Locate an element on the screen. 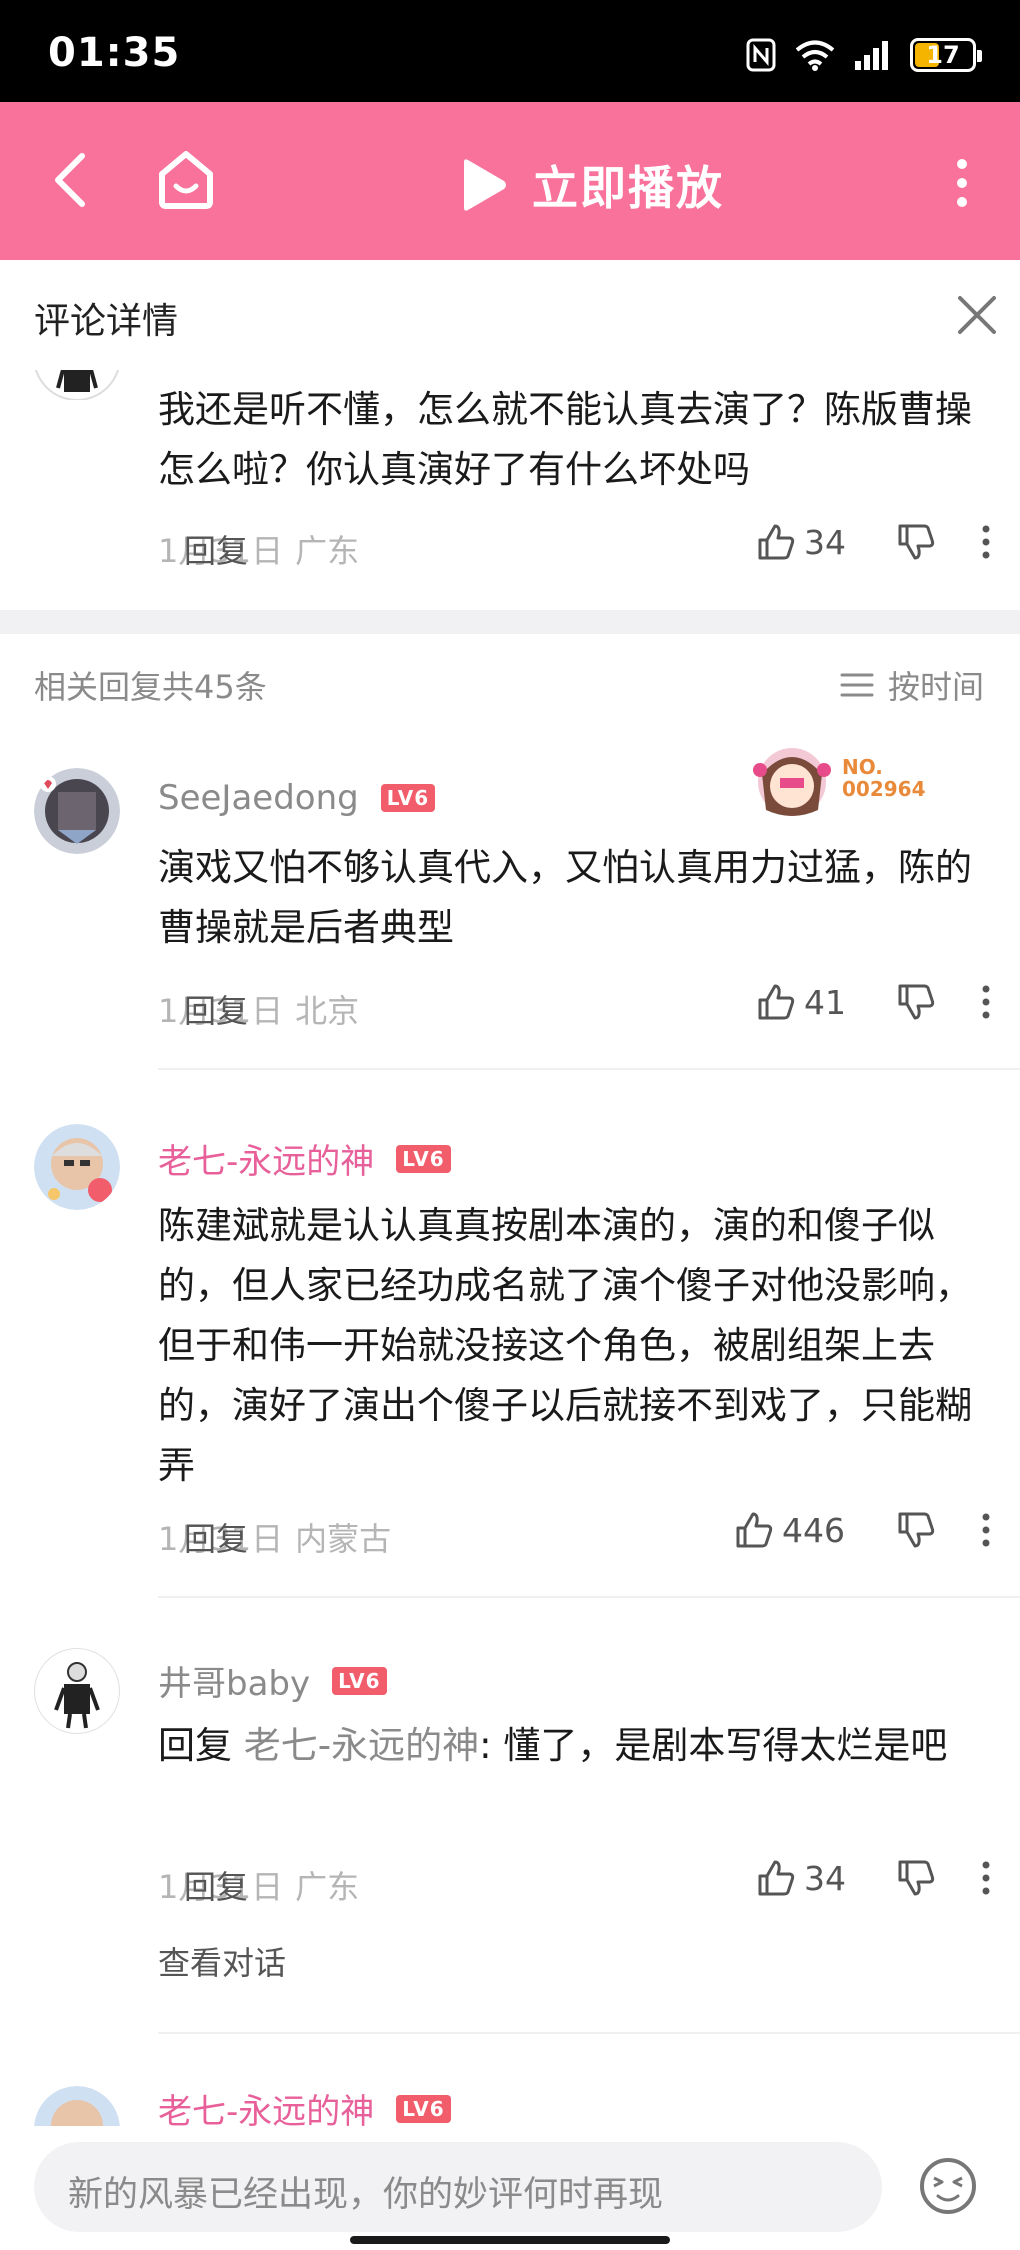 Image resolution: width=1020 pixels, height=2250 pixels. reply-content: : 懂了，是剧本写得太烂是吧 is located at coordinates (713, 1745).